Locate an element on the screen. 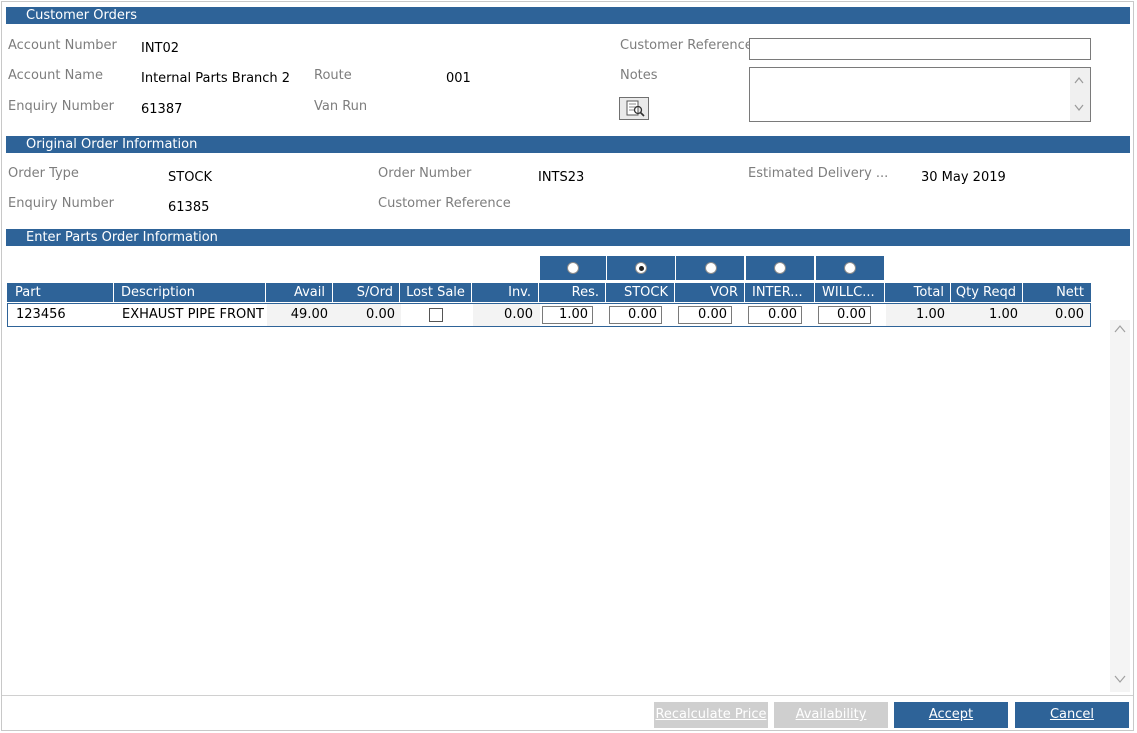 Image resolution: width=1137 pixels, height=733 pixels. radio-res is located at coordinates (573, 268).